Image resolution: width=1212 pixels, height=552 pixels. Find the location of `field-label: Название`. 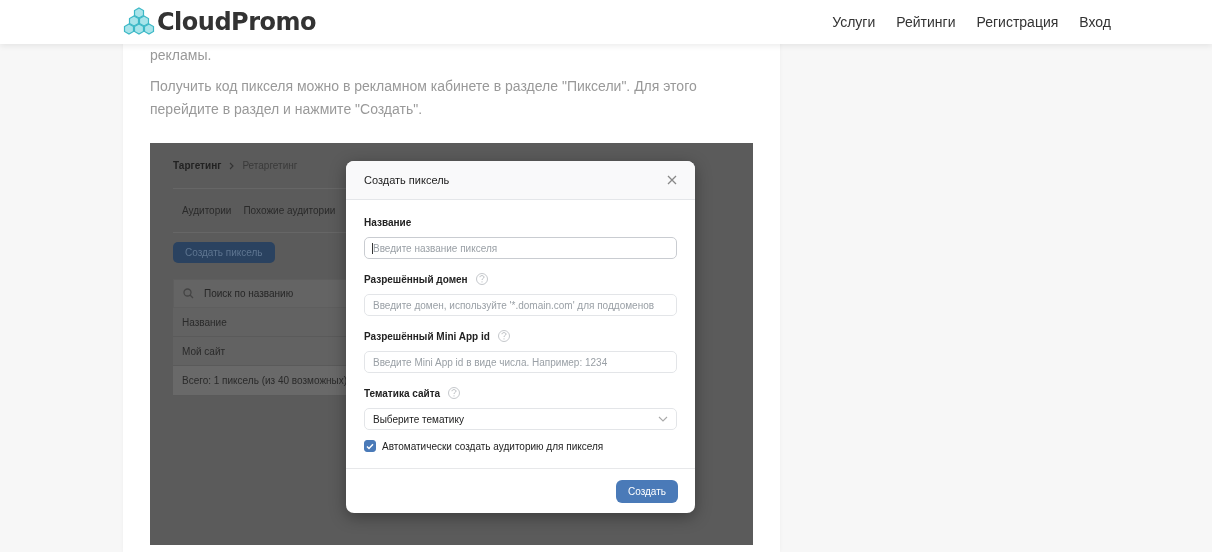

field-label: Название is located at coordinates (388, 222).